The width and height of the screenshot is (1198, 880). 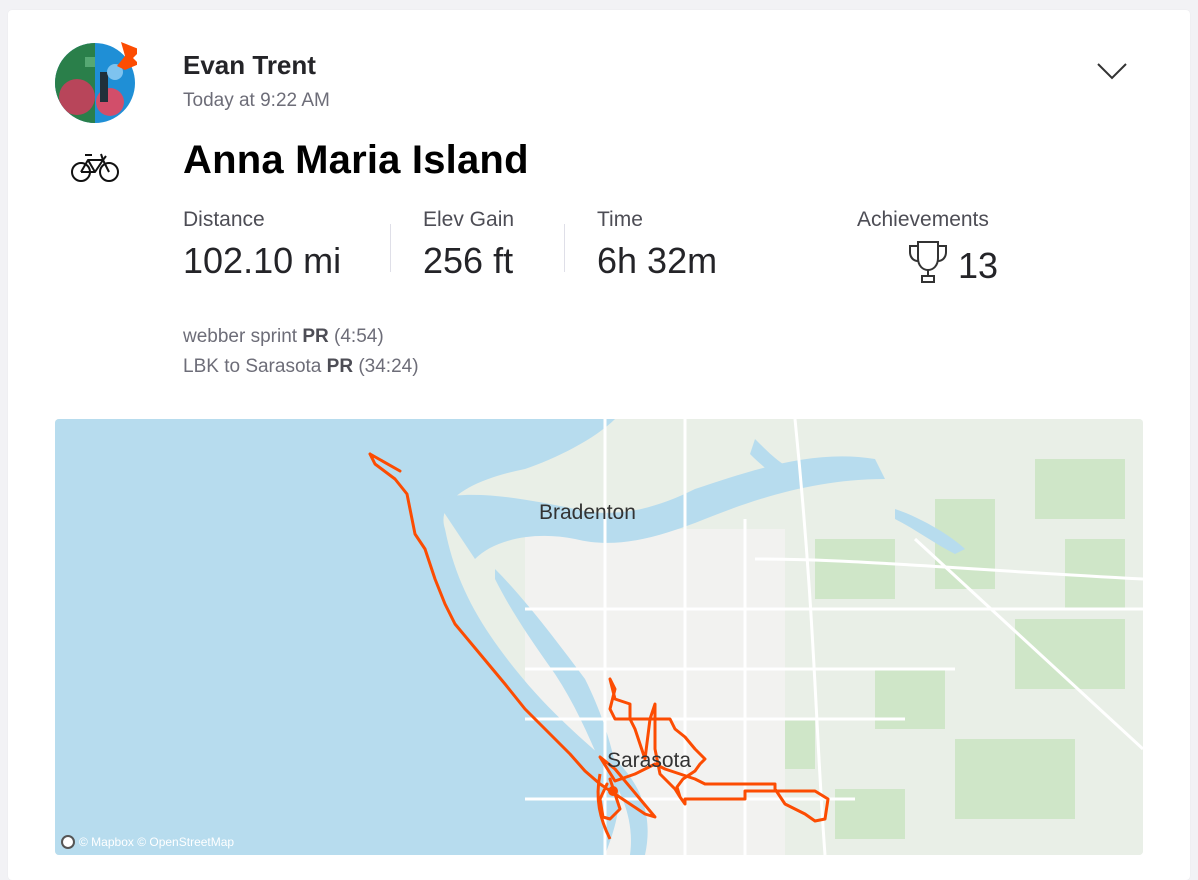 What do you see at coordinates (262, 260) in the screenshot?
I see `stat-value: 102.10 mi` at bounding box center [262, 260].